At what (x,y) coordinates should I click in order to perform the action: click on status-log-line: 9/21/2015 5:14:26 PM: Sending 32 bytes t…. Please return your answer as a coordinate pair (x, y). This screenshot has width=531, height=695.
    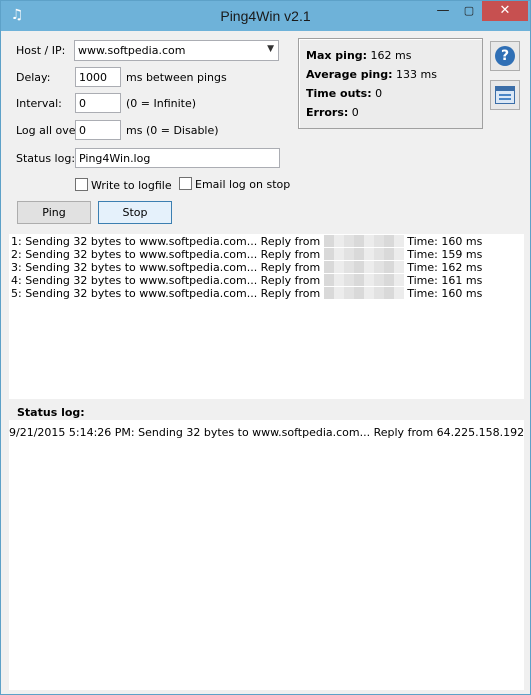
    Looking at the image, I should click on (266, 432).